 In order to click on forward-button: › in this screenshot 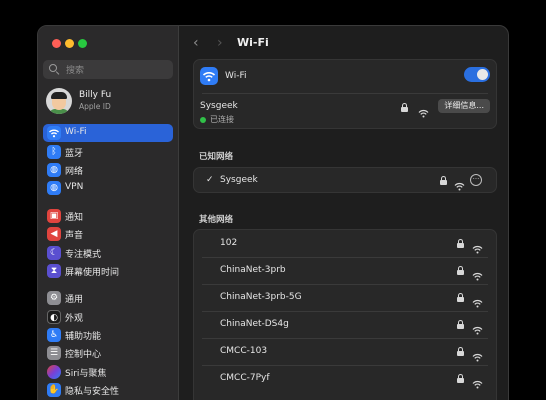, I will do `click(220, 43)`.